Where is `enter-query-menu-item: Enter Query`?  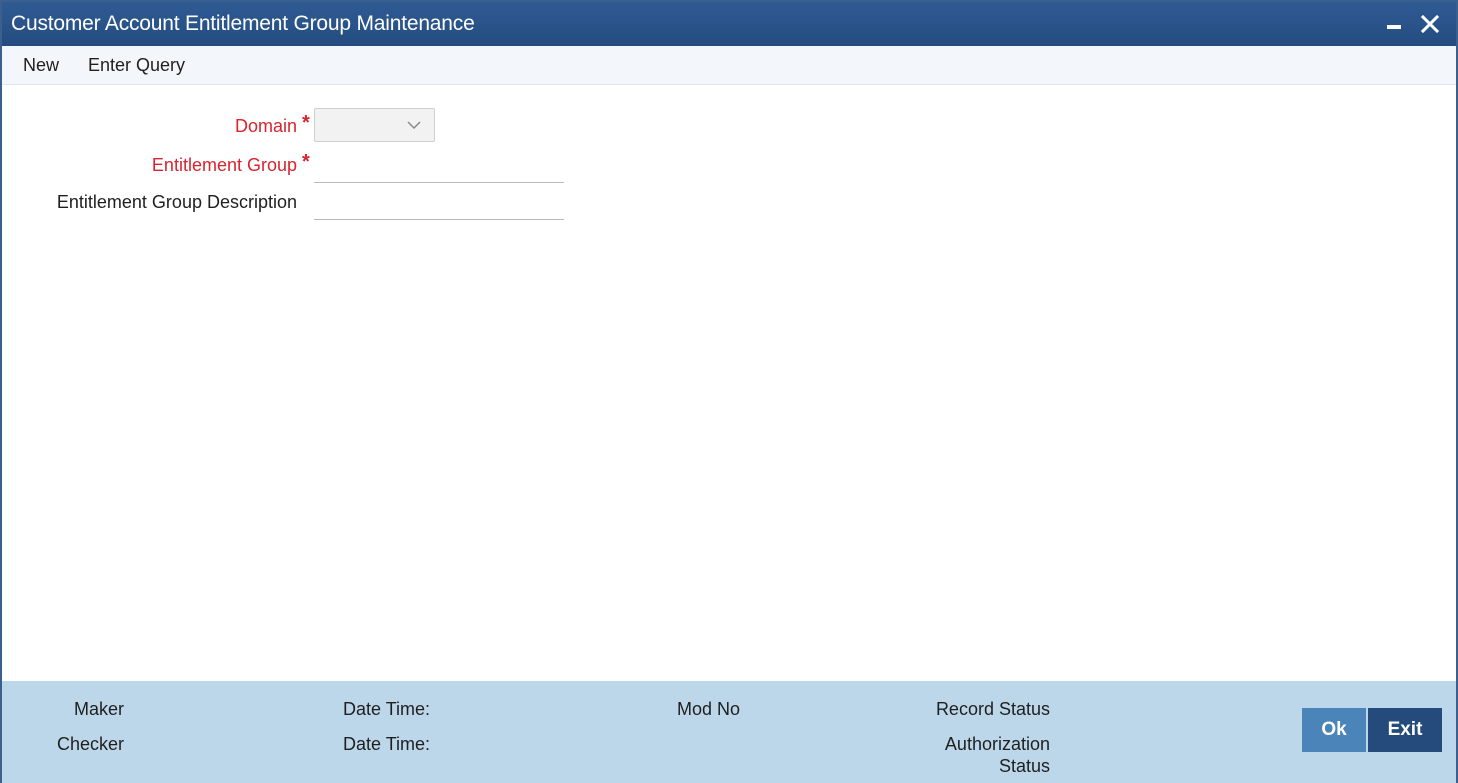
enter-query-menu-item: Enter Query is located at coordinates (136, 65).